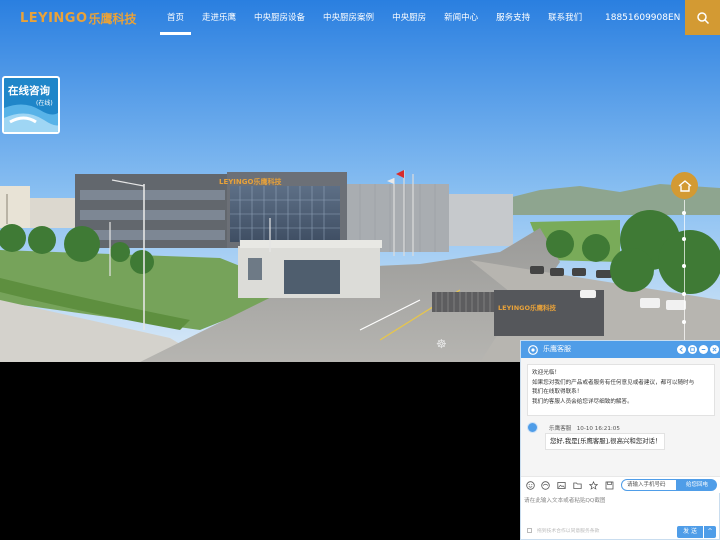  I want to click on chat-footer: 拖到技术合作以同意服务条款 发 送 ^, so click(620, 531).